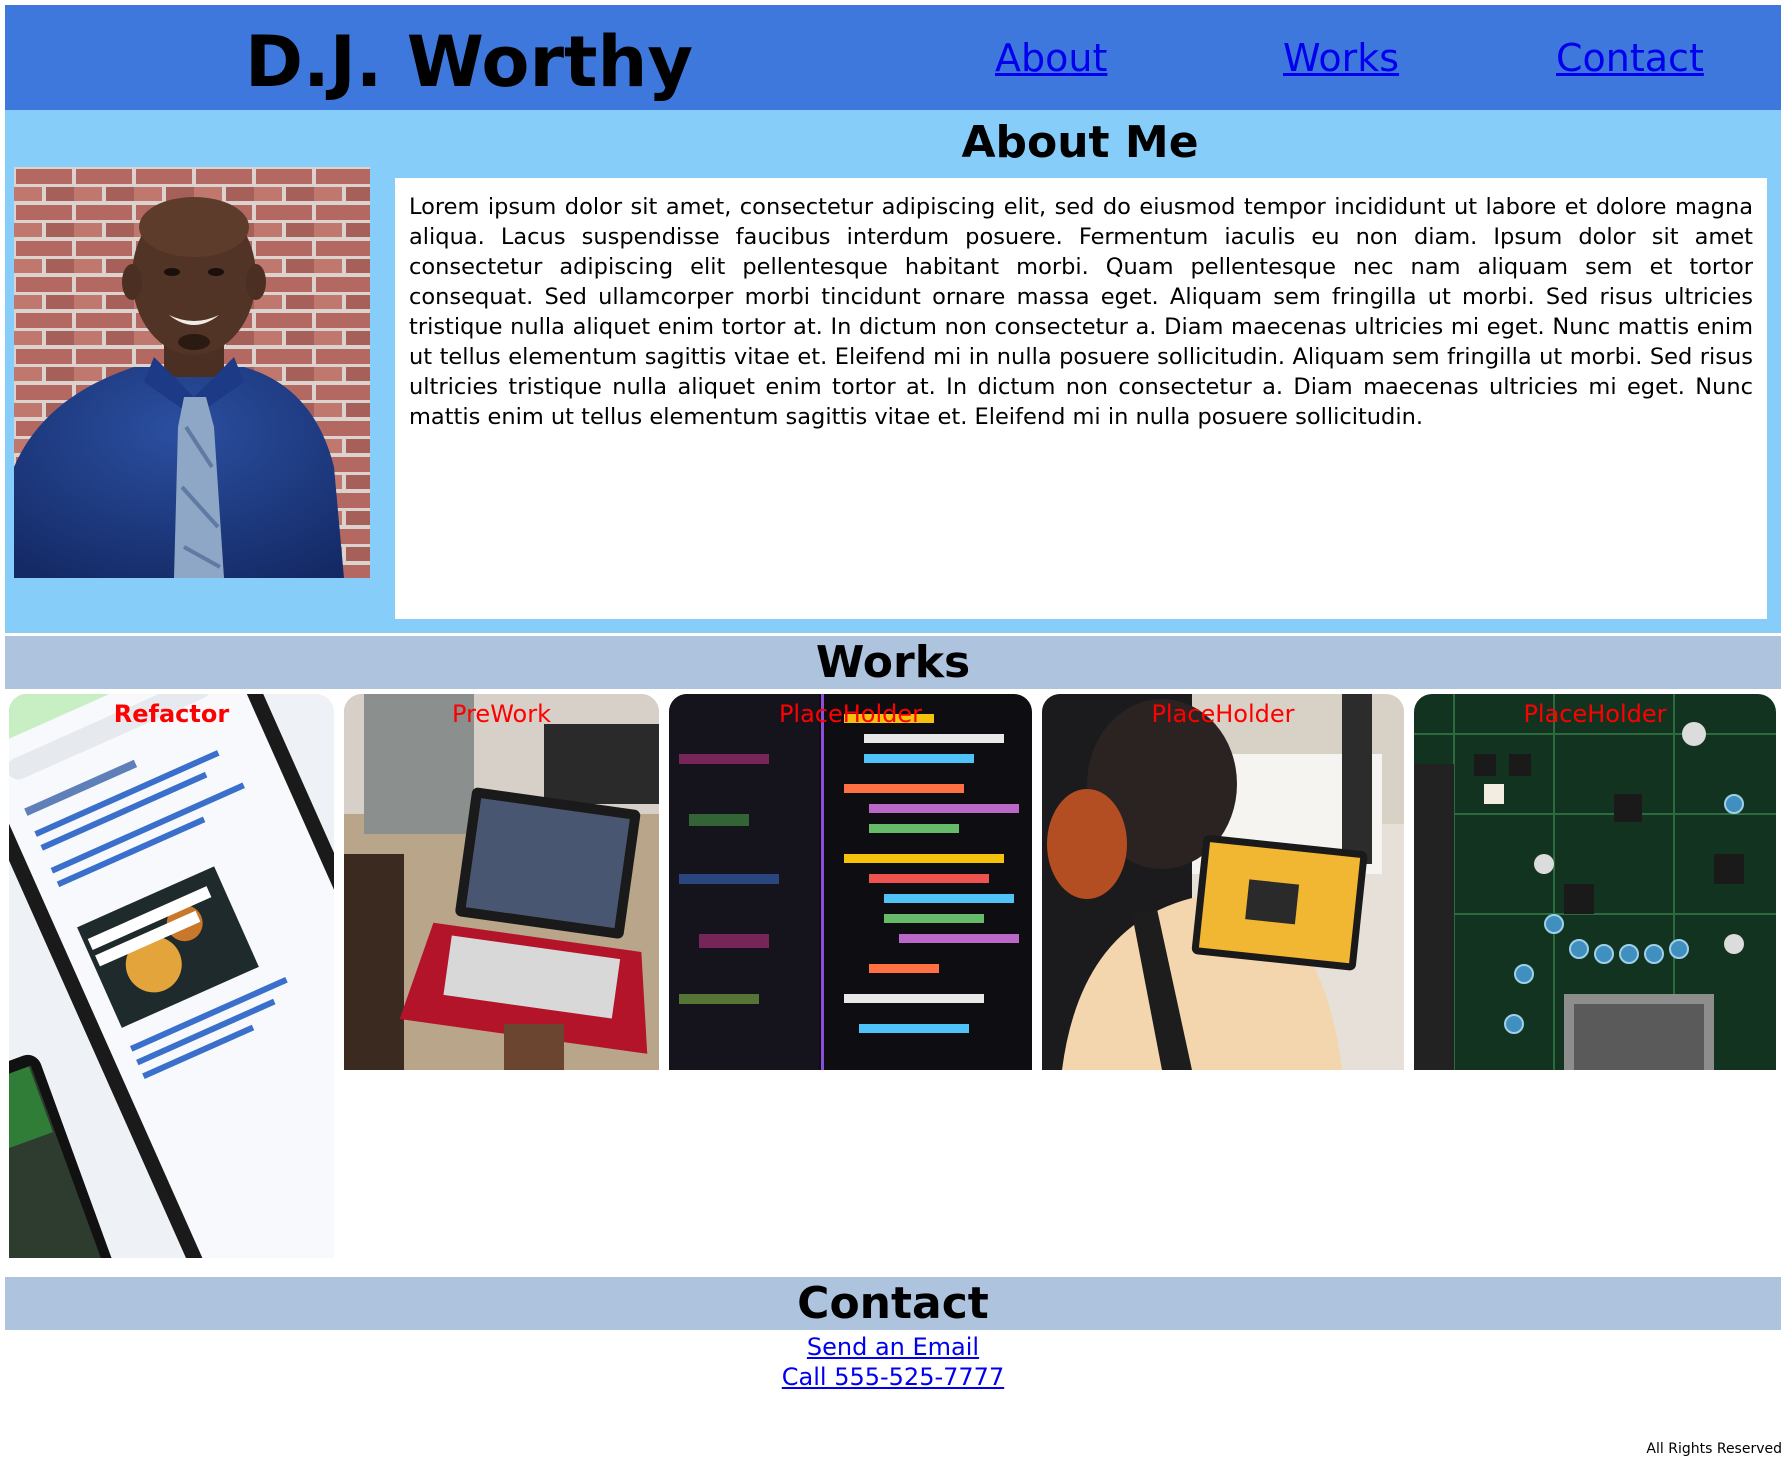 The height and width of the screenshot is (1462, 1786). What do you see at coordinates (192, 372) in the screenshot?
I see `profile-photo` at bounding box center [192, 372].